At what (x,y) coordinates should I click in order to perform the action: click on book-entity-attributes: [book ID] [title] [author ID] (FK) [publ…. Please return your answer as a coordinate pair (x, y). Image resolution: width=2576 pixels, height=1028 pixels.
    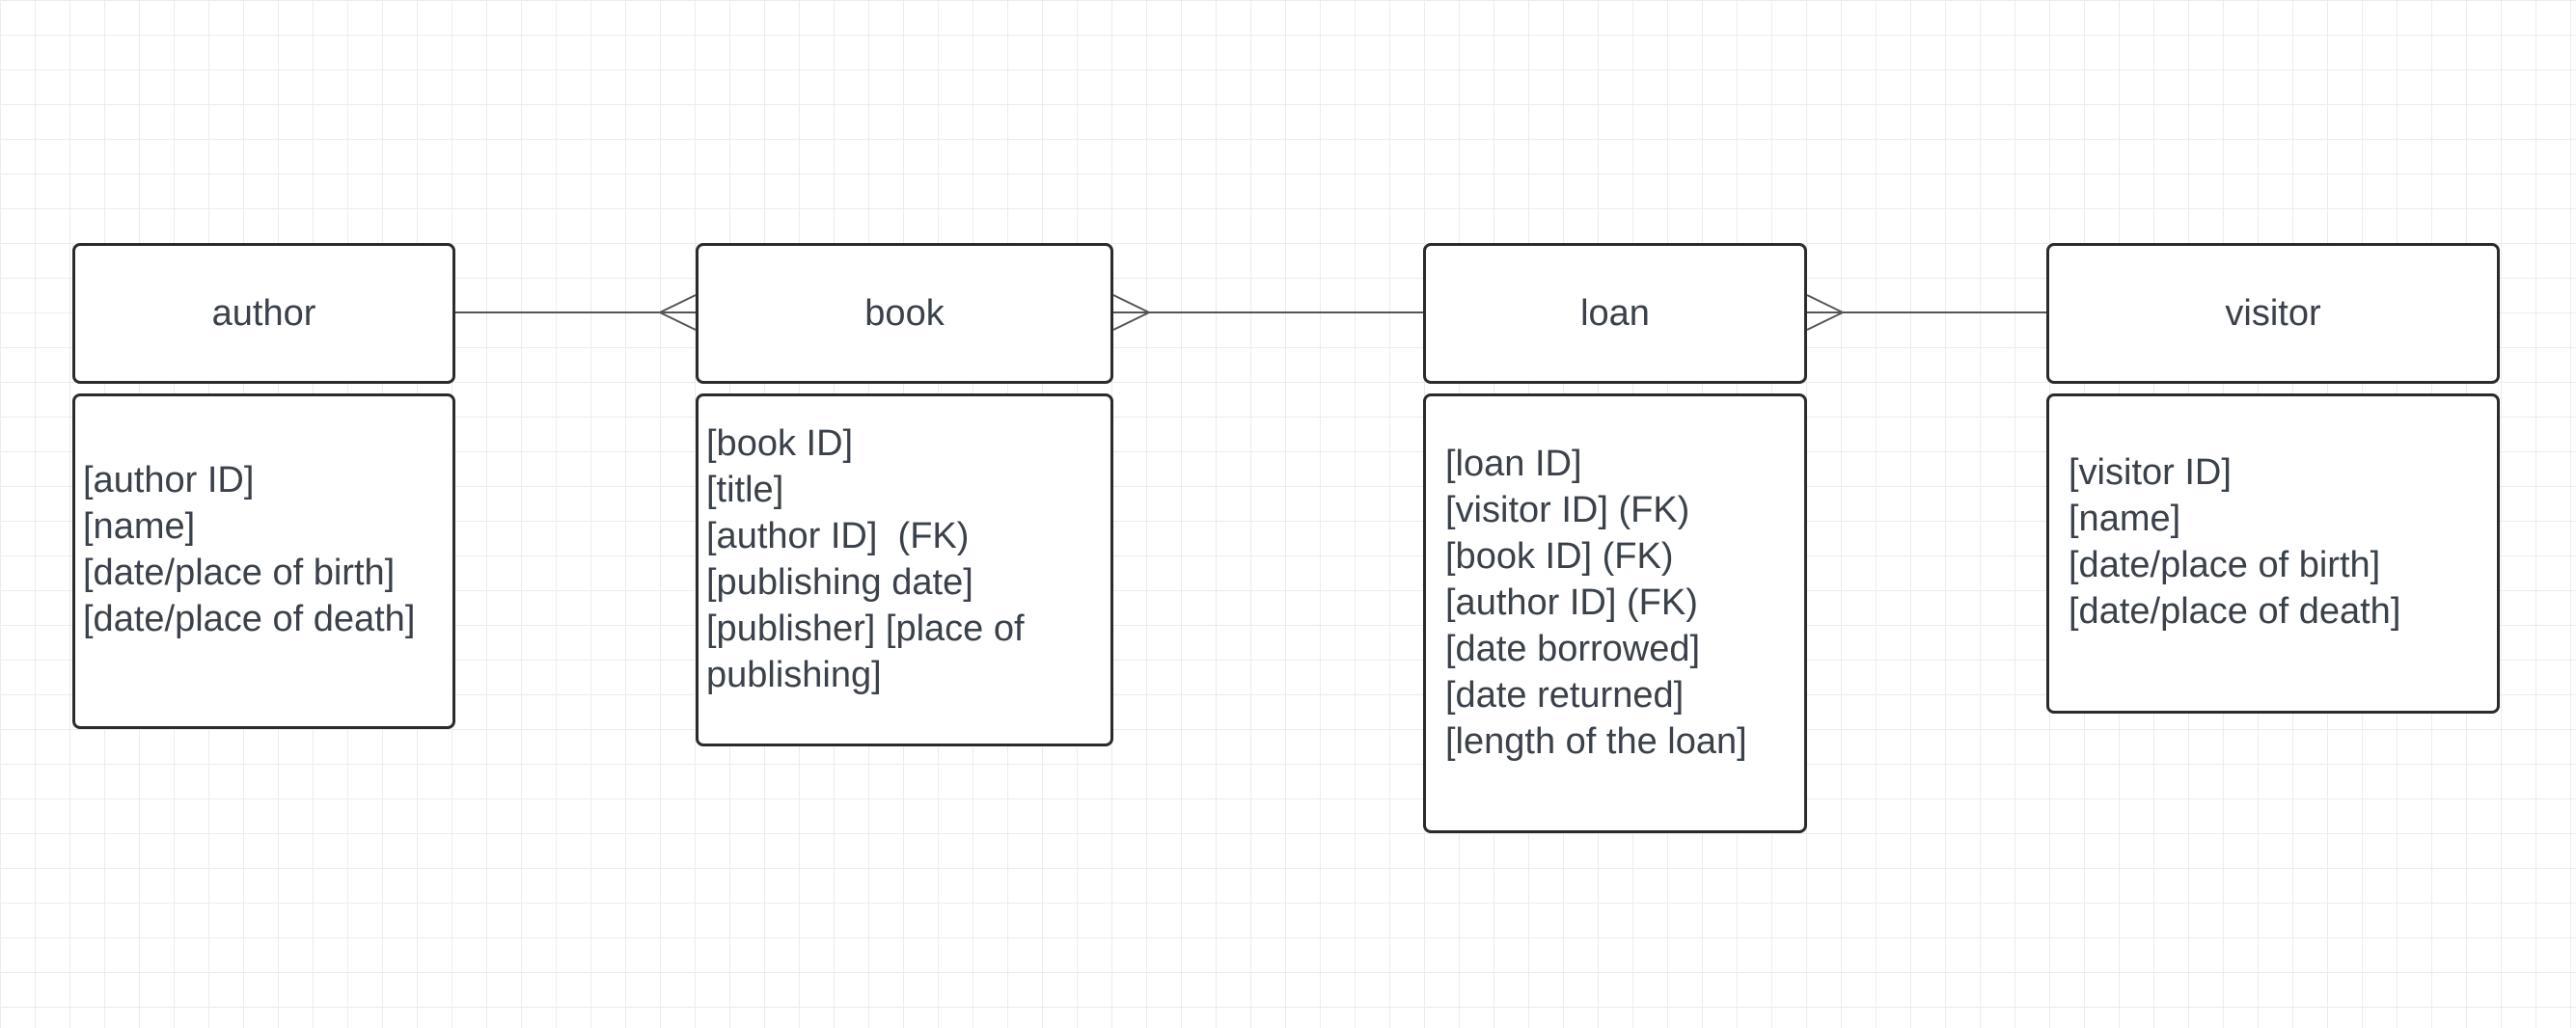
    Looking at the image, I should click on (905, 569).